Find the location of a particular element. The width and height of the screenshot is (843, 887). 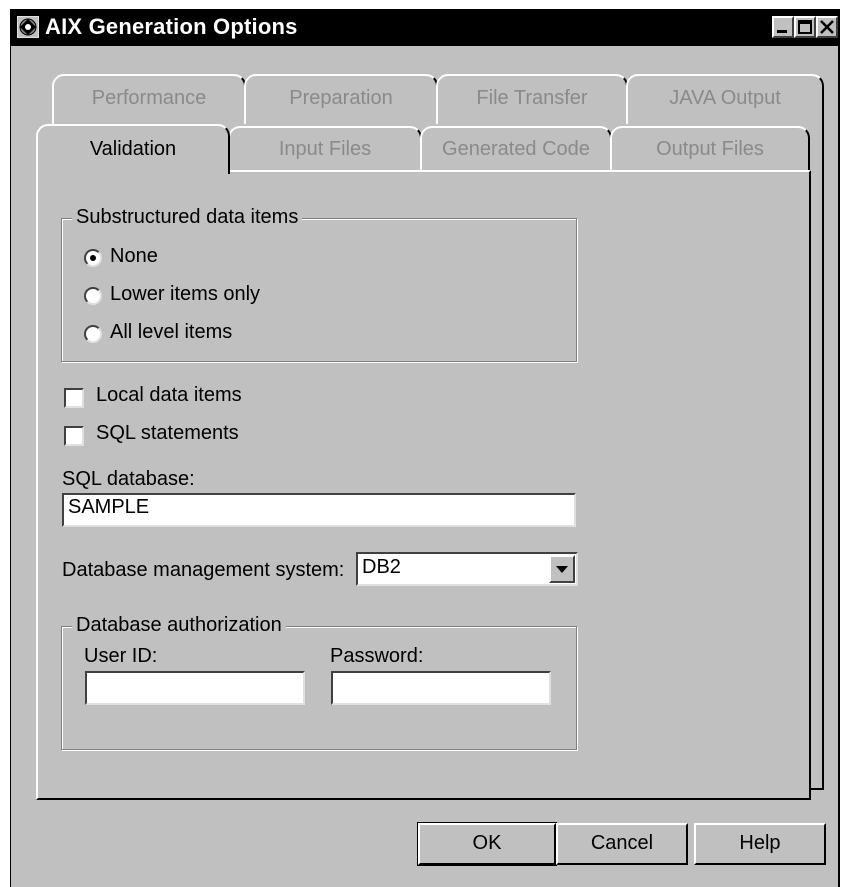

radio-none is located at coordinates (93, 258).